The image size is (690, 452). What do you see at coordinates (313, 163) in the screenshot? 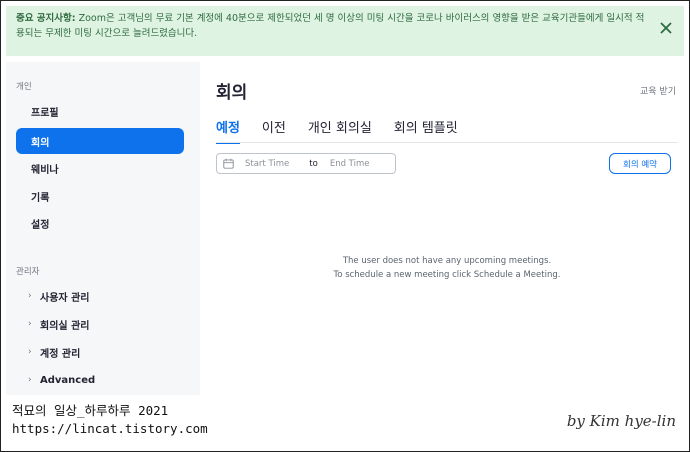
I see `date-range-separator: to` at bounding box center [313, 163].